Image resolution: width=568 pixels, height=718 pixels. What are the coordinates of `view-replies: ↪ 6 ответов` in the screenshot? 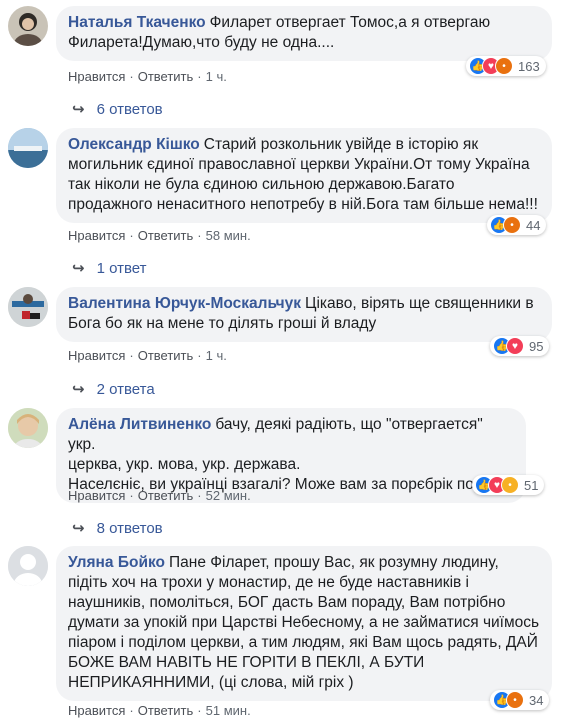 It's located at (117, 109).